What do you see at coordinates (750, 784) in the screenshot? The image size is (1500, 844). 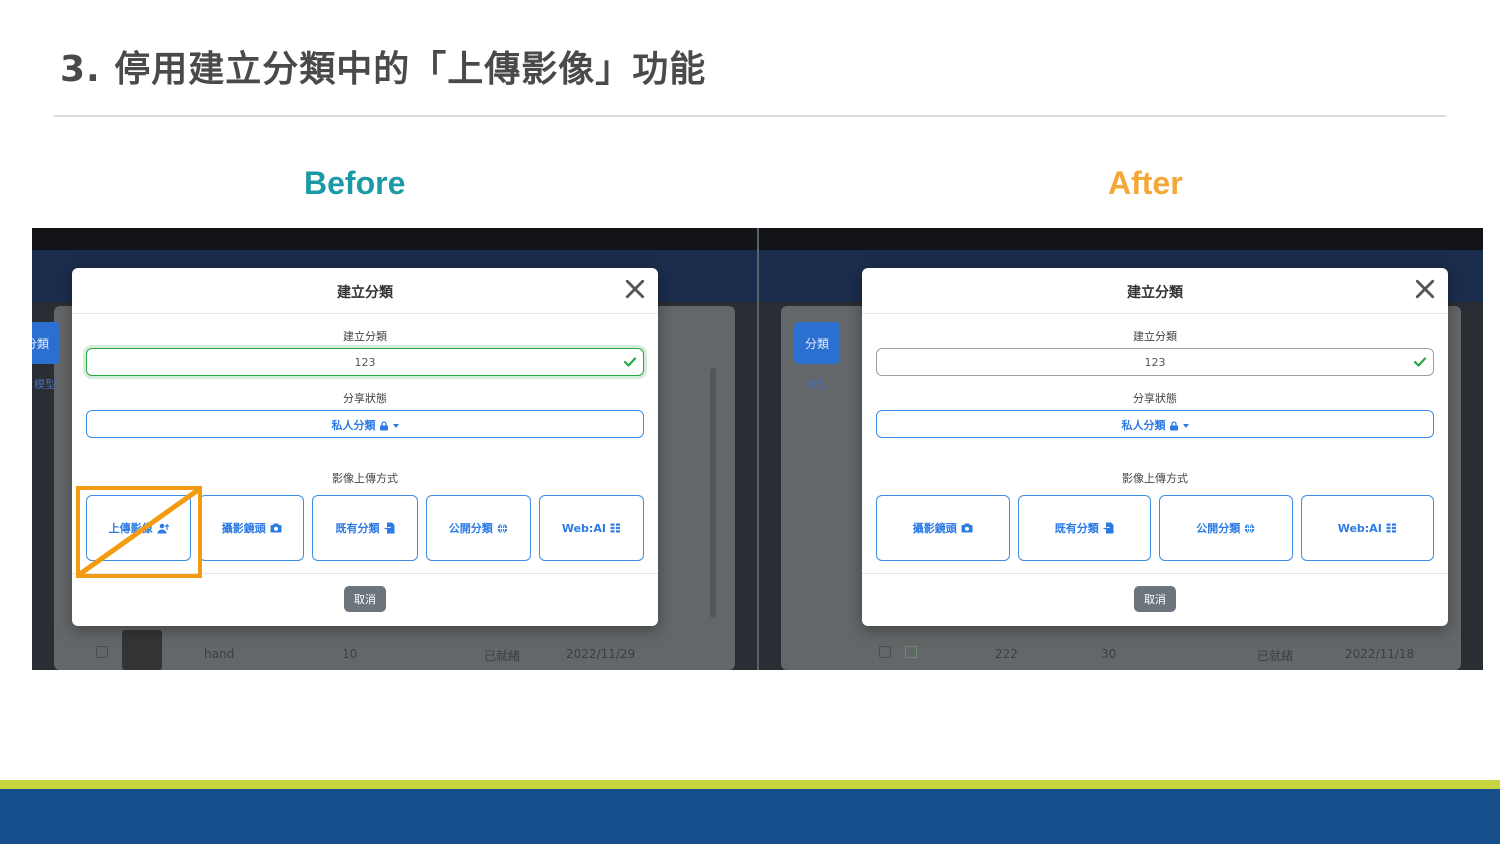 I see `footer-accent-stripe` at bounding box center [750, 784].